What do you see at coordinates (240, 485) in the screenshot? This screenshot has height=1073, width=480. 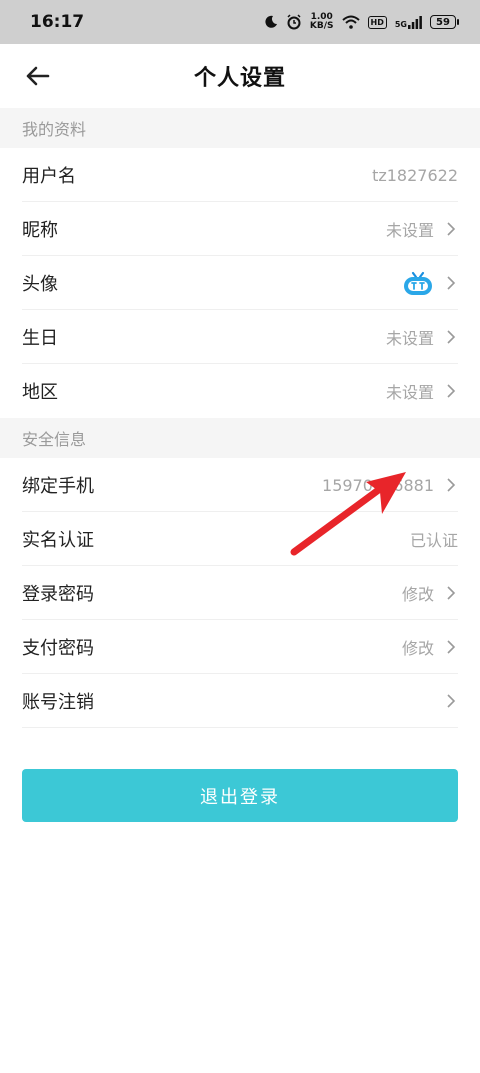 I see `row-bind-phone: 绑定手机 15970036881` at bounding box center [240, 485].